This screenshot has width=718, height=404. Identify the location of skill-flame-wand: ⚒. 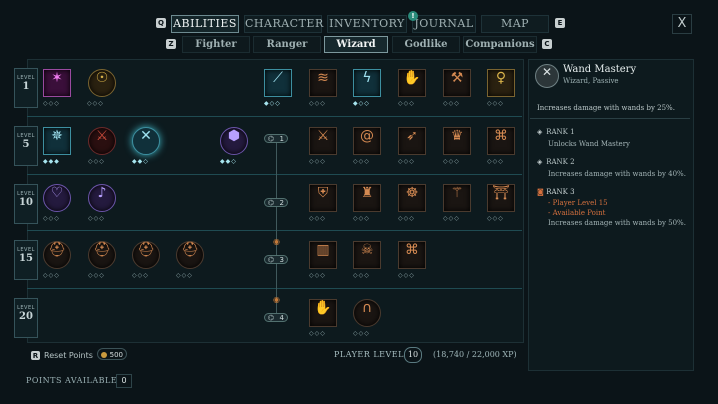
(457, 83).